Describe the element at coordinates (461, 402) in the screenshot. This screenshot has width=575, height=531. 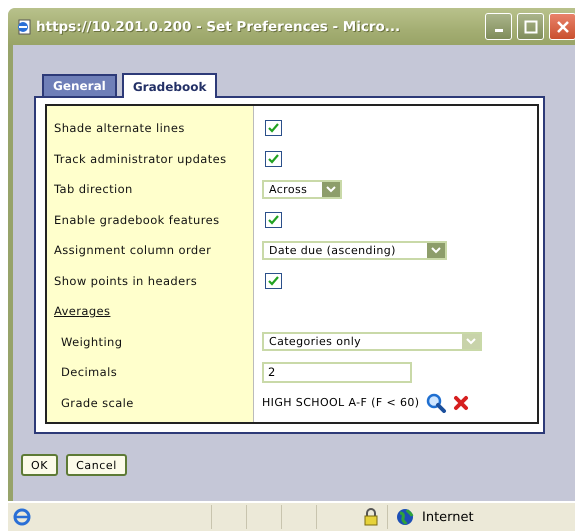
I see `delete-icon` at that location.